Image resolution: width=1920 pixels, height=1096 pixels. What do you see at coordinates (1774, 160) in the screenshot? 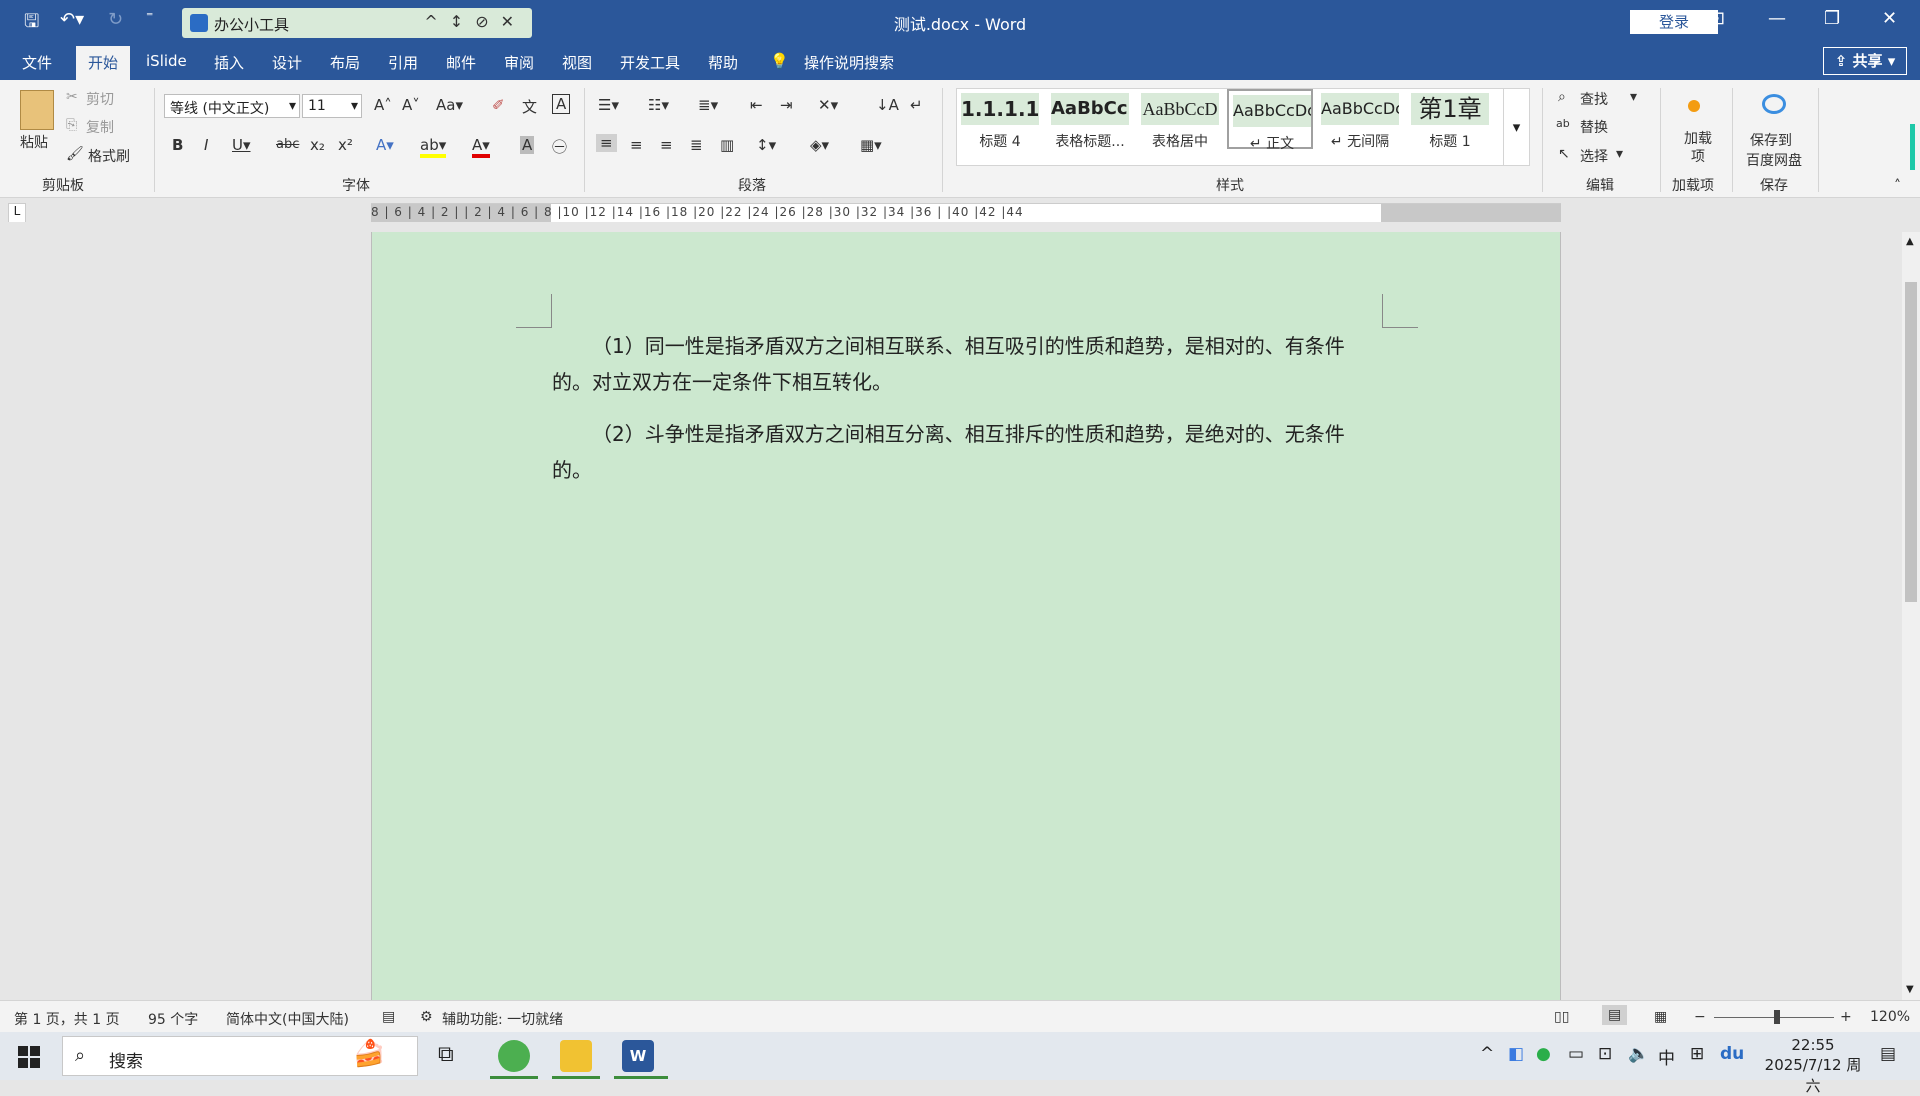
I see `baidu-netdisk-button: 百度网盘` at bounding box center [1774, 160].